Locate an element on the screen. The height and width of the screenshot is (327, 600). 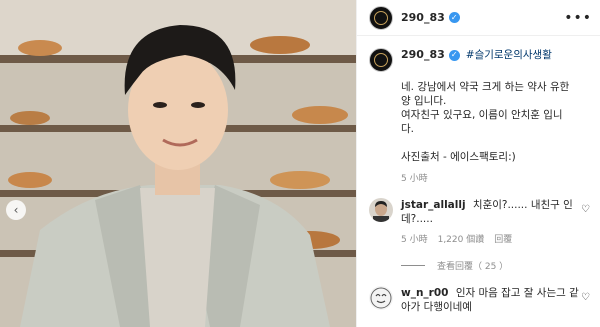
comment-username: jstar_allallj is located at coordinates (433, 205).